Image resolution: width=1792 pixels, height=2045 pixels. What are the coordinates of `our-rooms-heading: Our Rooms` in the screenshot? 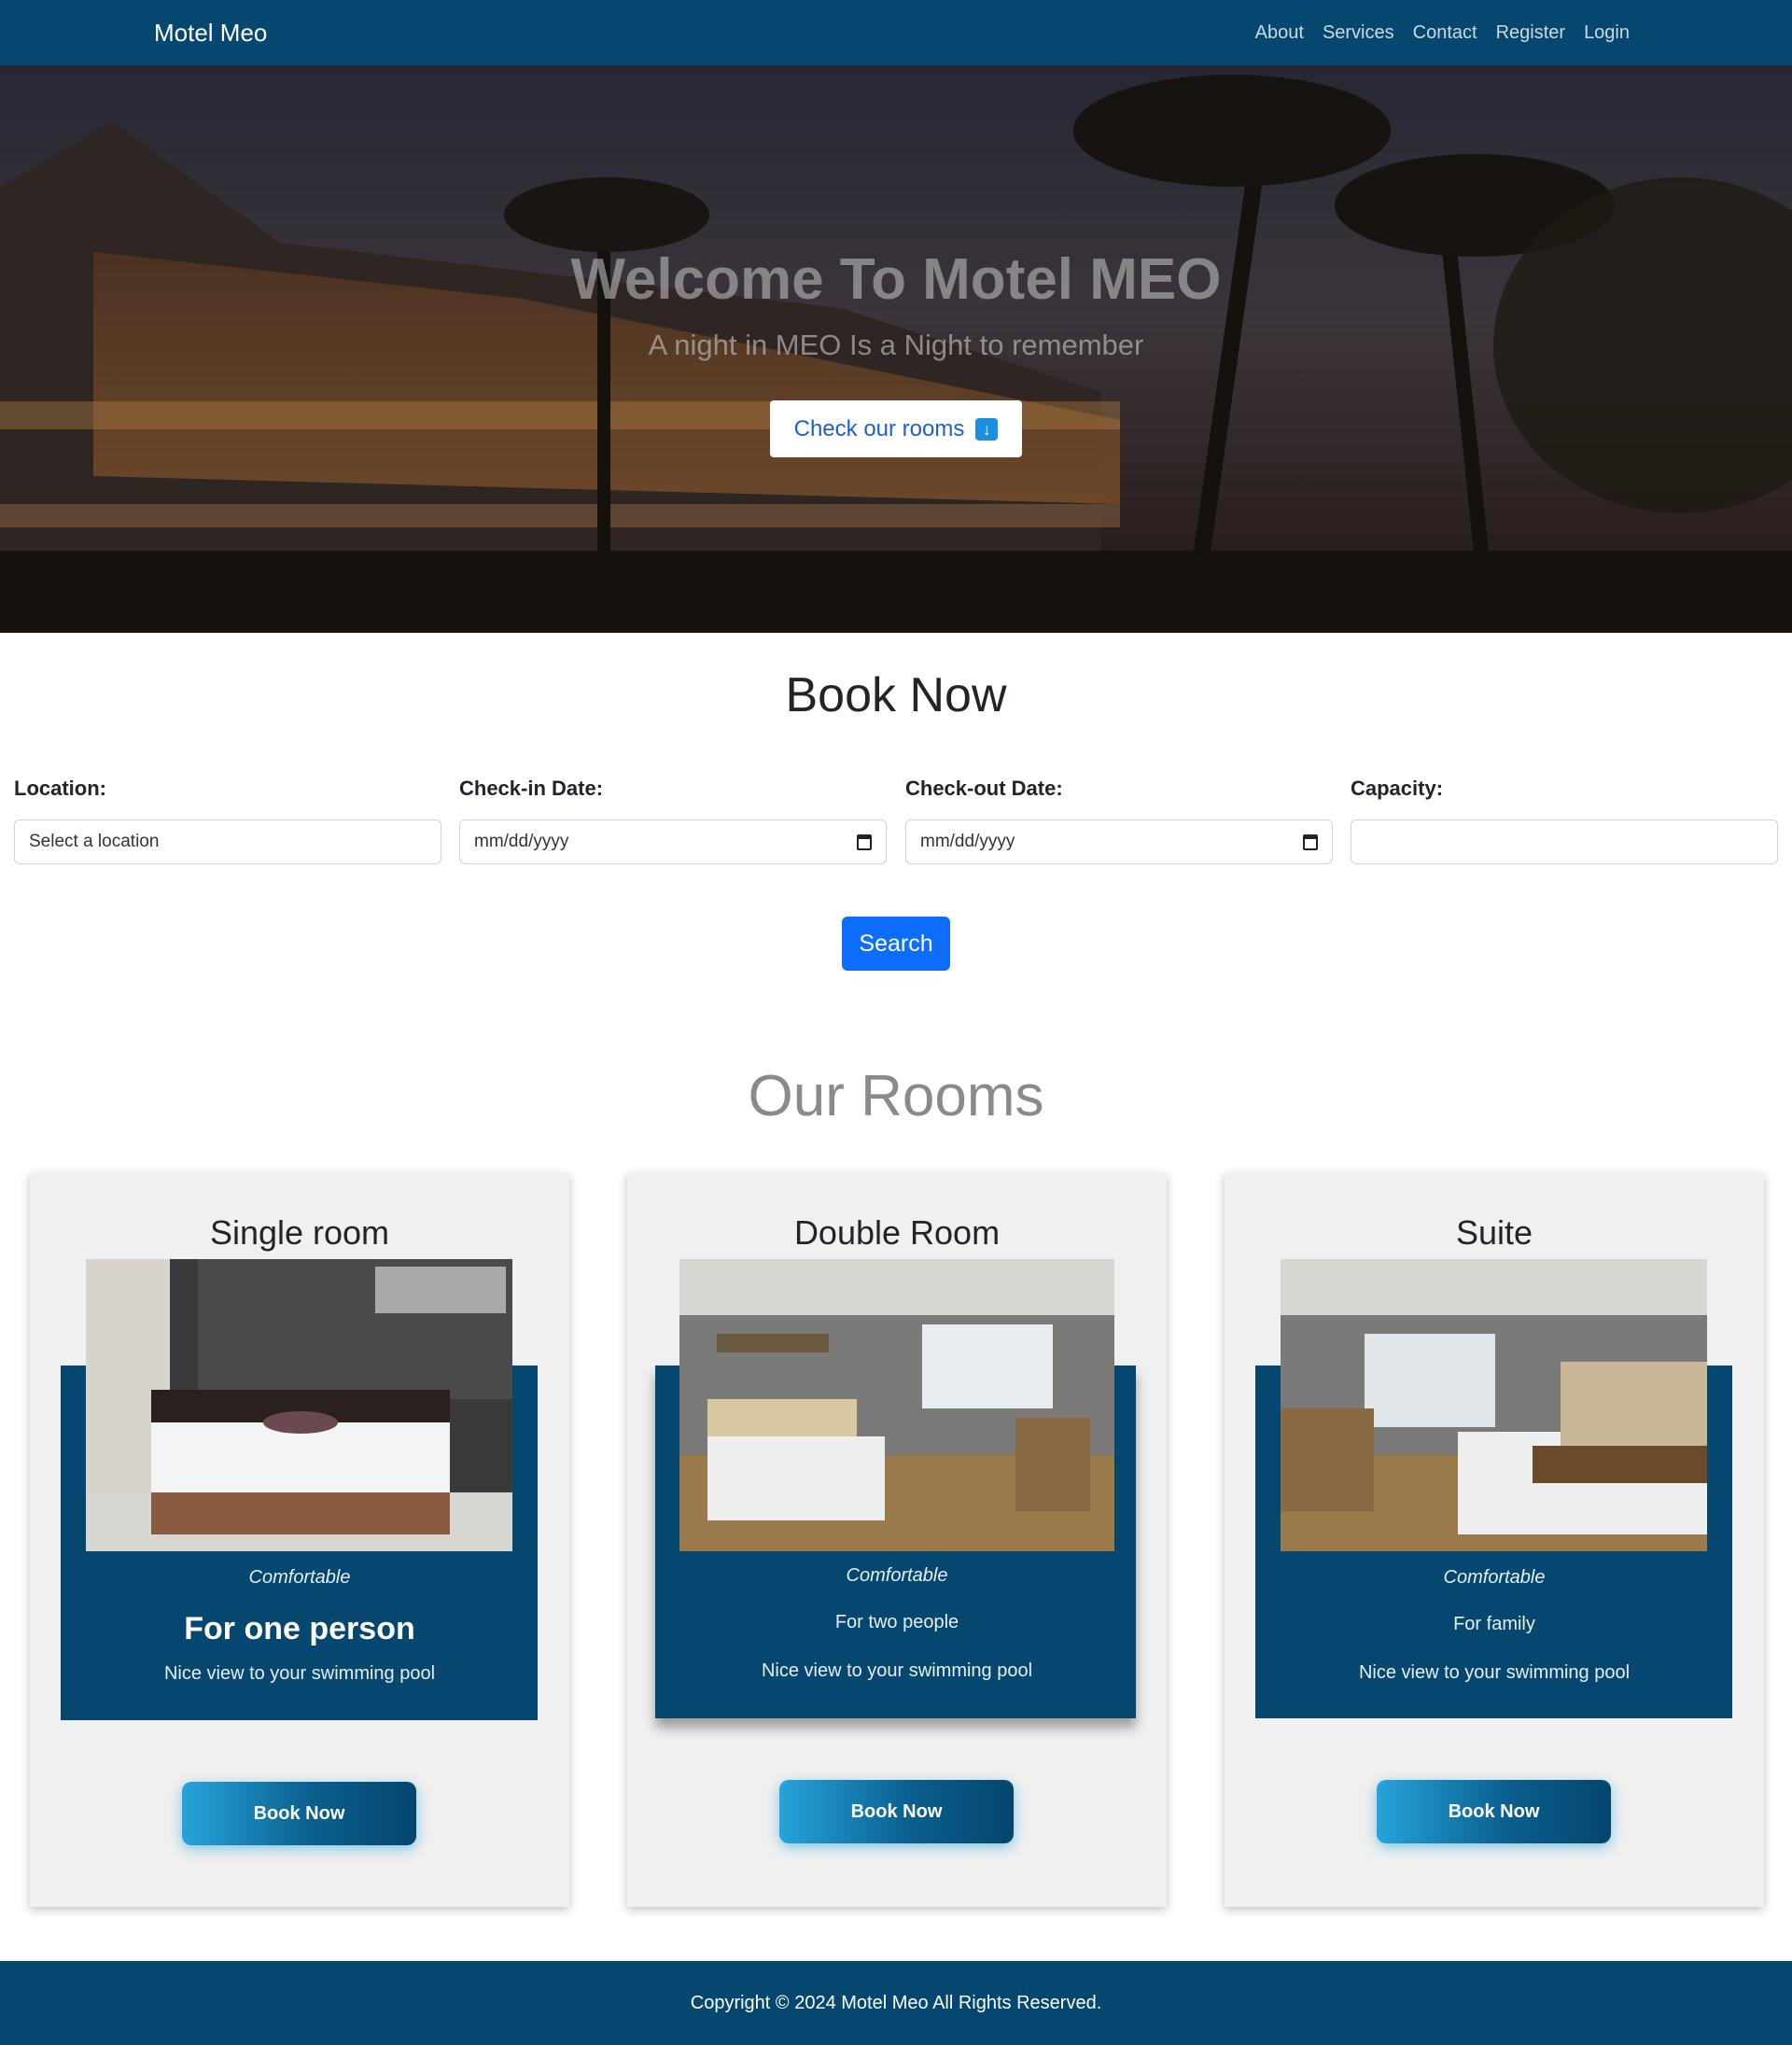 It's located at (896, 1096).